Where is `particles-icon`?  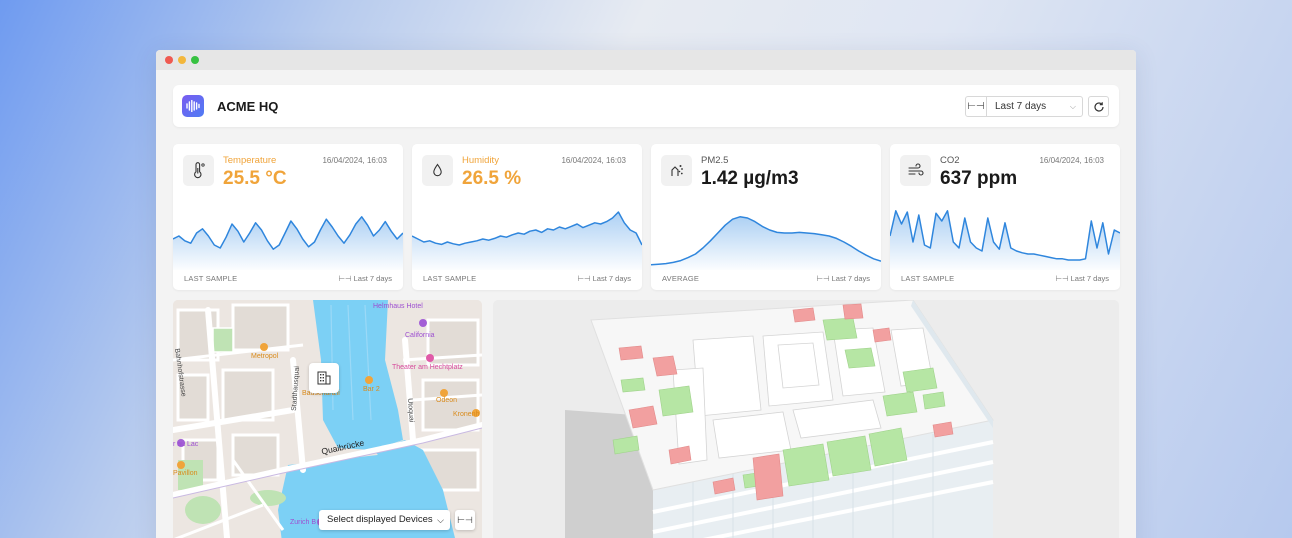 particles-icon is located at coordinates (676, 170).